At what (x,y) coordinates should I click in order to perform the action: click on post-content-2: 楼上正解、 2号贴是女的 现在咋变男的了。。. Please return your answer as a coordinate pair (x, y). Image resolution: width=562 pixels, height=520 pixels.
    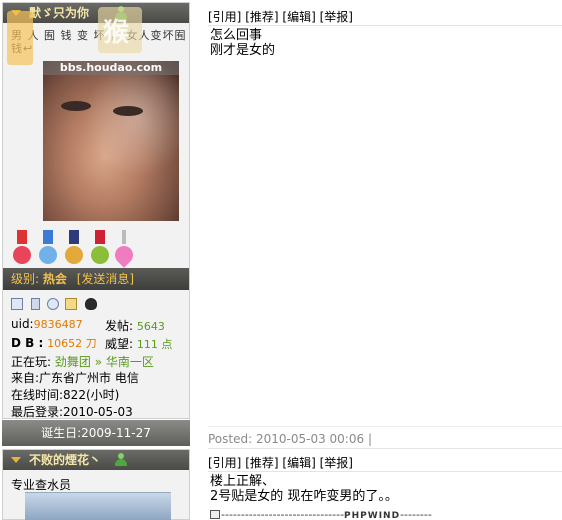
    Looking at the image, I should click on (304, 489).